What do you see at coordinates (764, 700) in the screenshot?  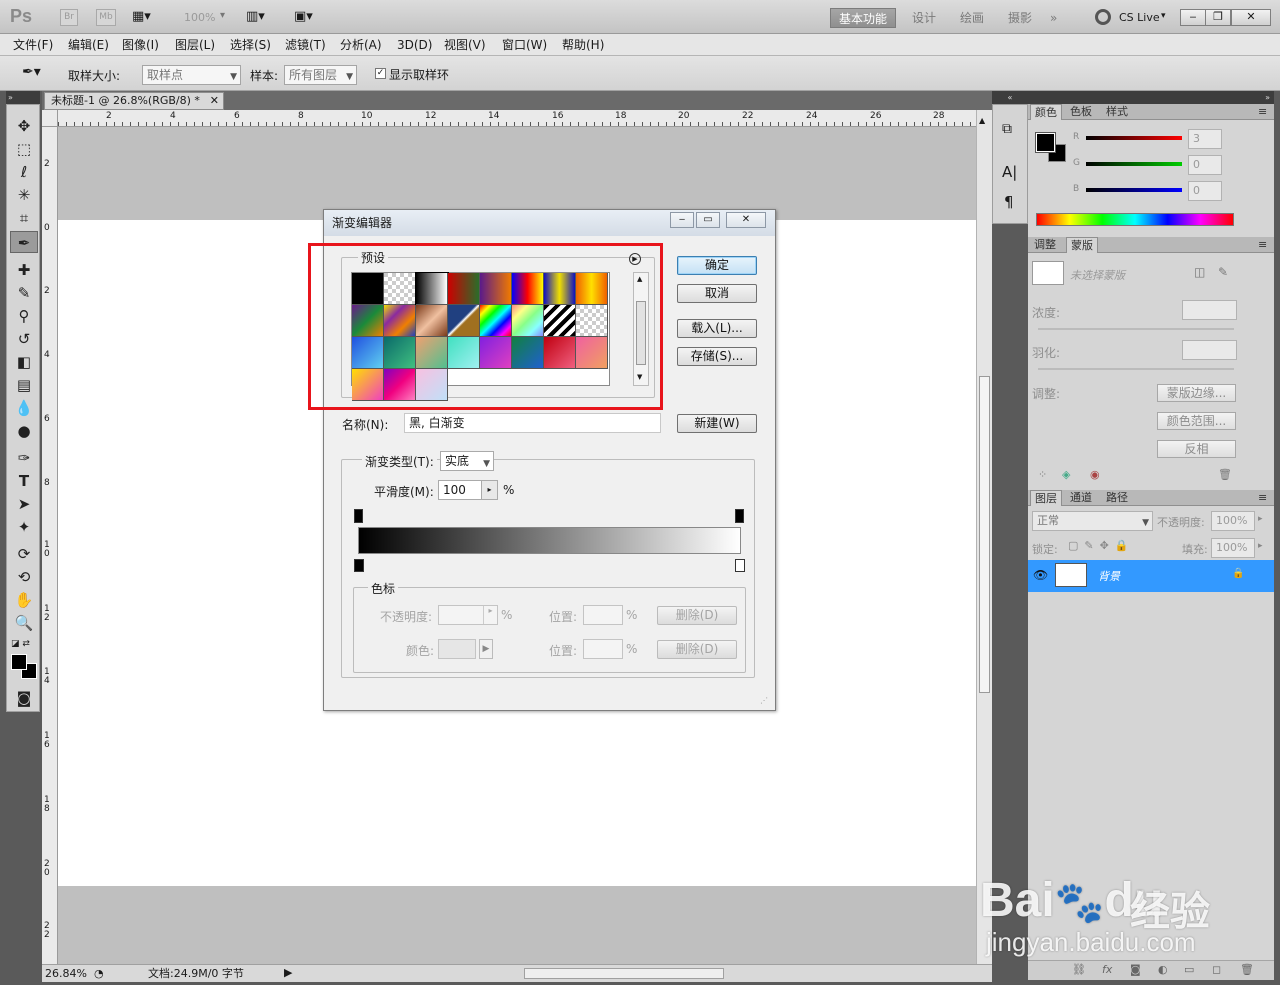 I see `resize-grip-icon: ⋰` at bounding box center [764, 700].